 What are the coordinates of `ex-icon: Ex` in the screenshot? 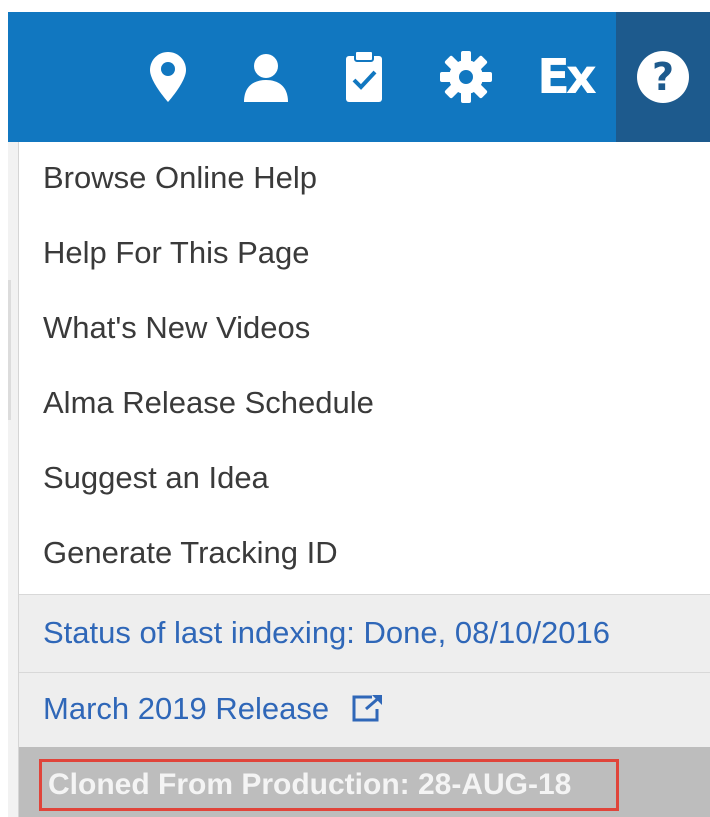 It's located at (567, 77).